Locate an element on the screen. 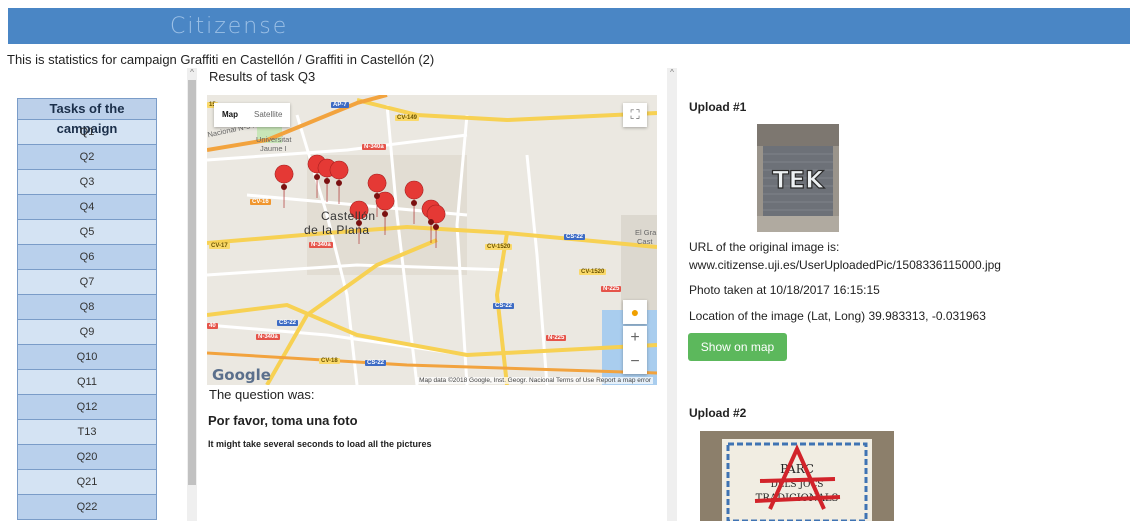  task-row: Q8 is located at coordinates (87, 307).